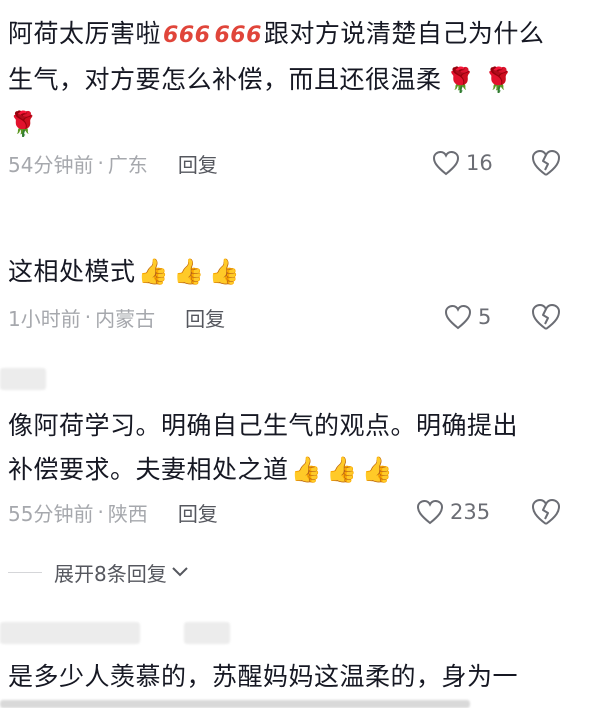  Describe the element at coordinates (125, 318) in the screenshot. I see `comment-location: 内蒙古` at that location.